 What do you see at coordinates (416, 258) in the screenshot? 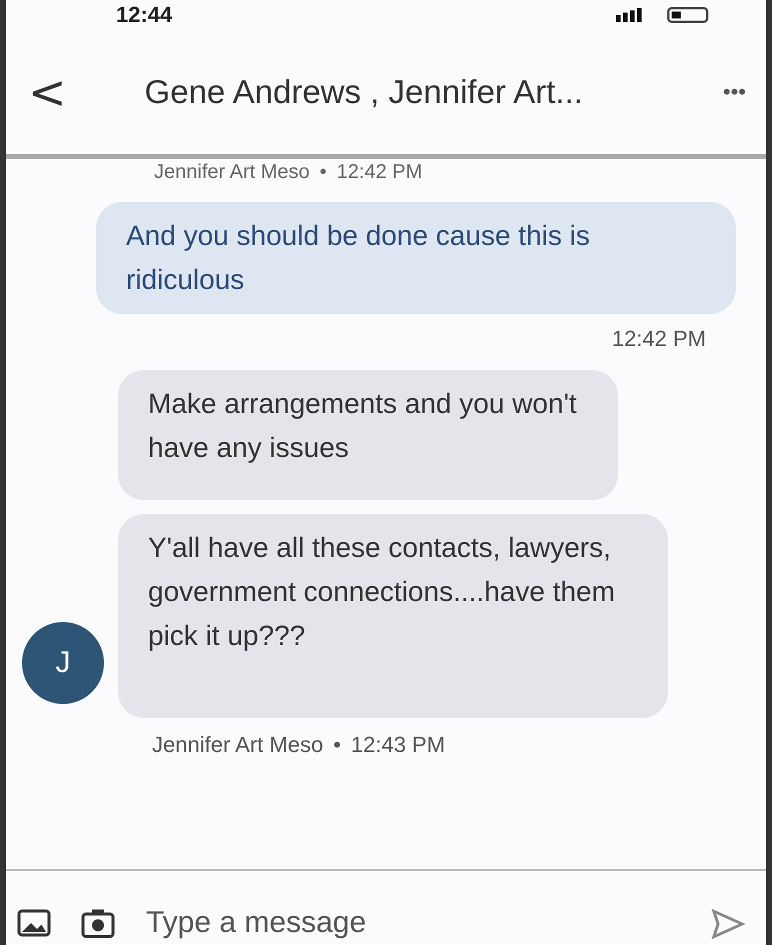
I see `outgoing-bubble: And you should be done cause this is ridiculous` at bounding box center [416, 258].